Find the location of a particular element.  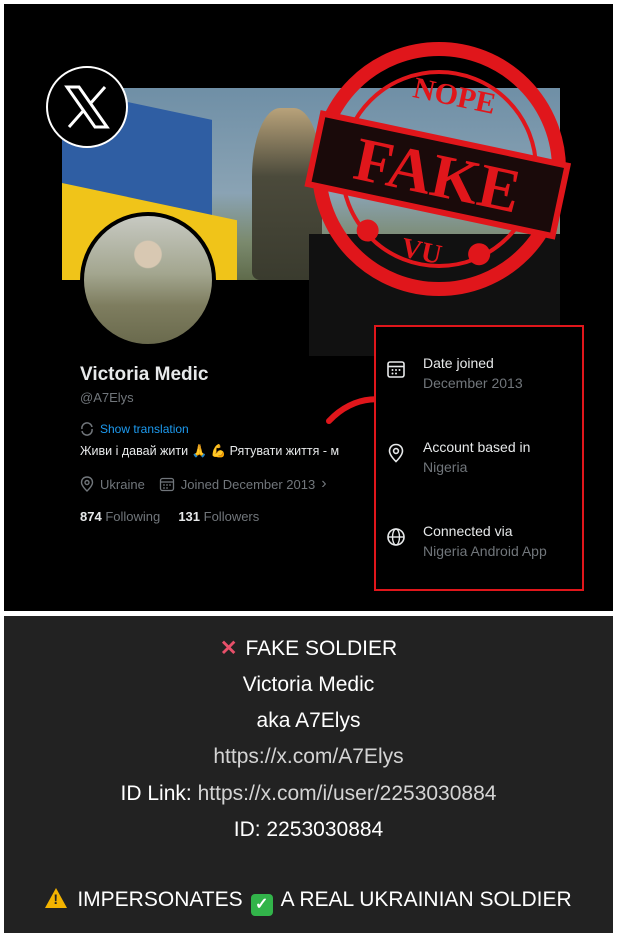

profile-location: Ukraine is located at coordinates (122, 484).